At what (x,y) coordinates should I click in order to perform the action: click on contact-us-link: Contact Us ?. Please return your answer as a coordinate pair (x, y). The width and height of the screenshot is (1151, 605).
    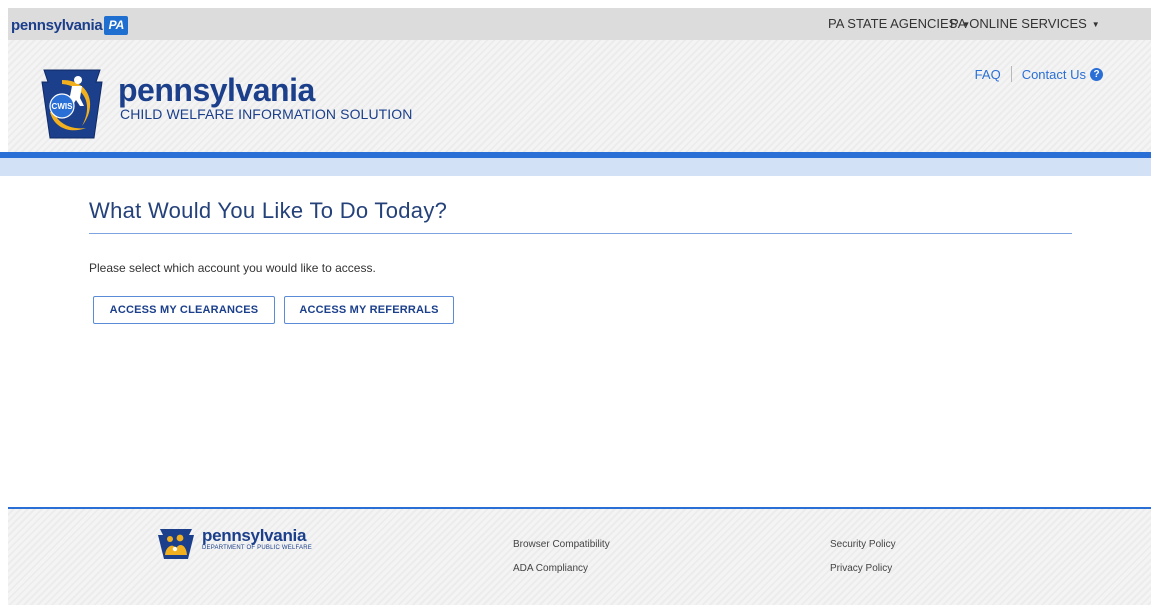
    Looking at the image, I should click on (1062, 74).